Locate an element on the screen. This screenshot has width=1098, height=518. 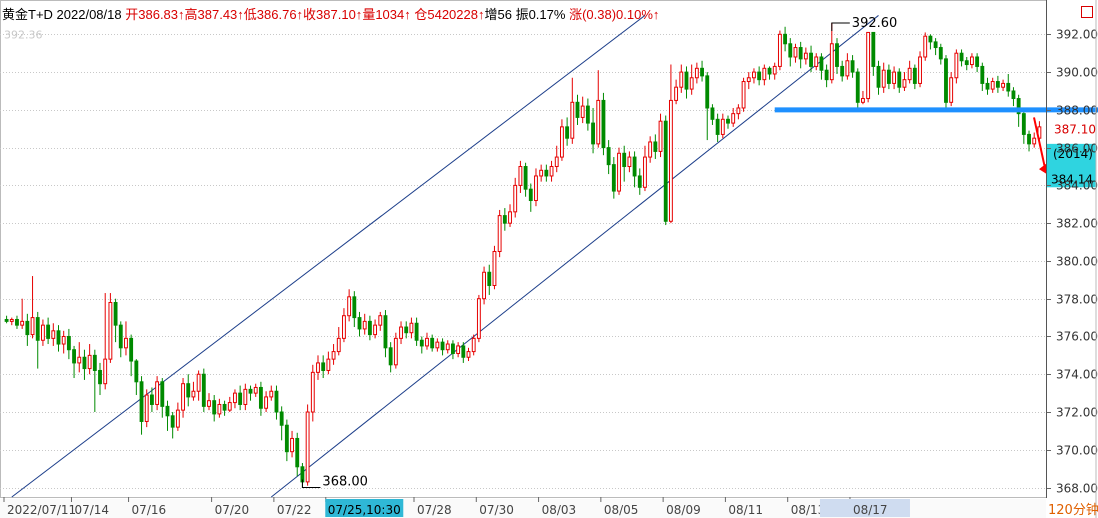
x-tick-label: 2022/07/11 is located at coordinates (41, 510).